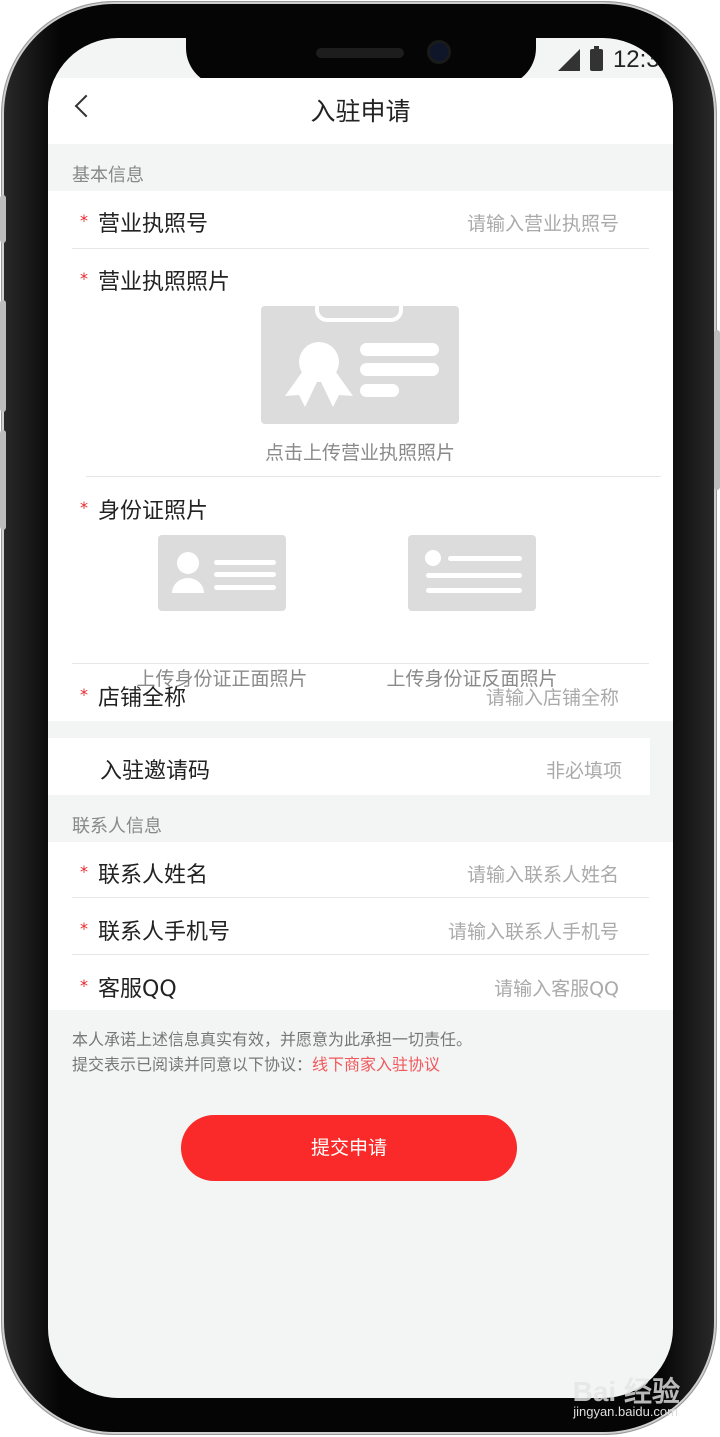  I want to click on invite-code-row: 入驻邀请码 非必填项, so click(349, 766).